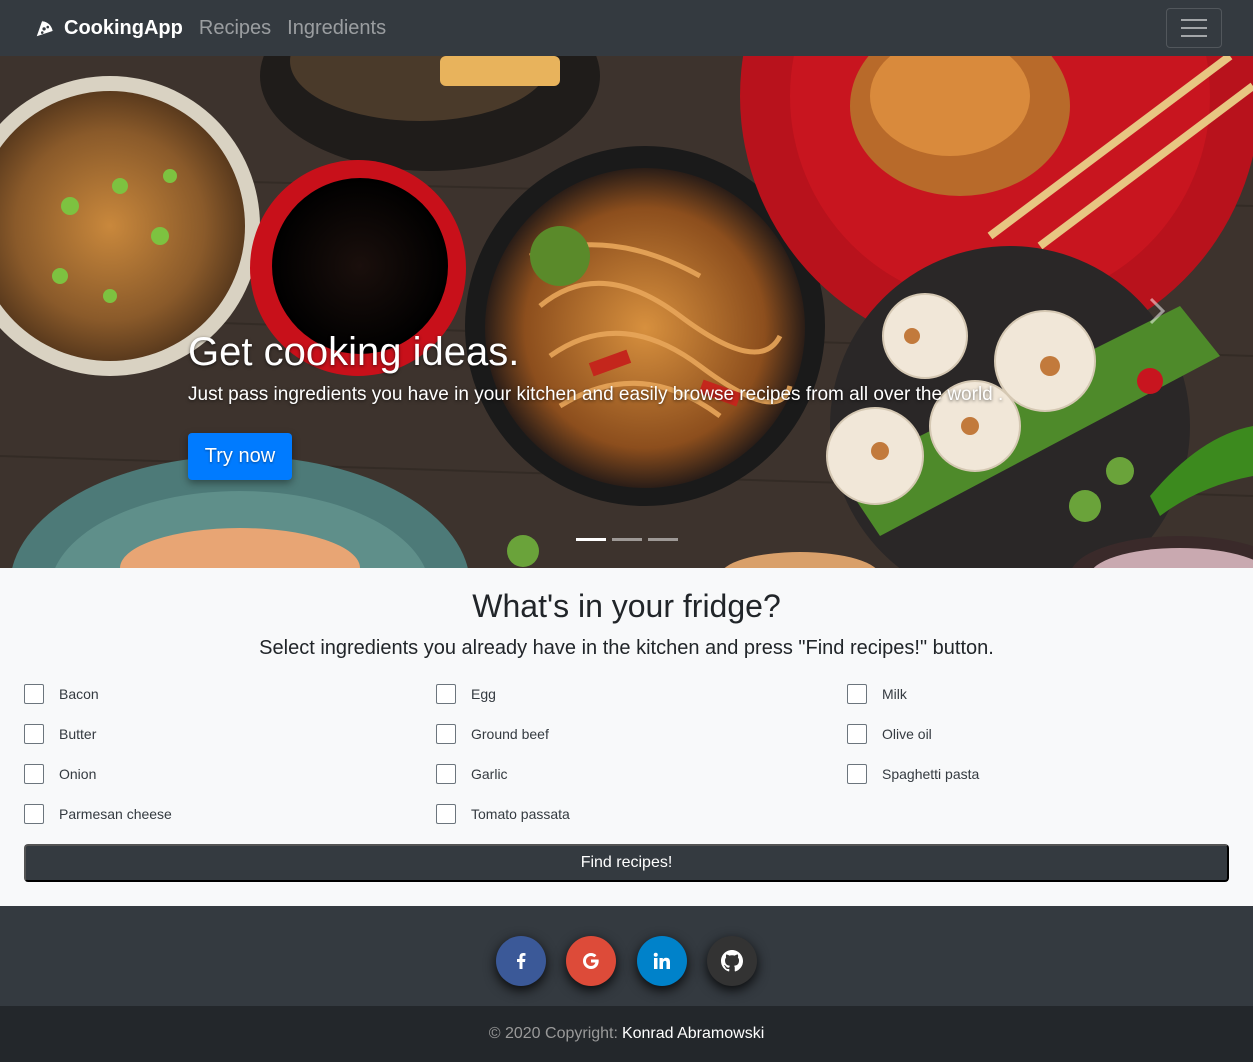 Image resolution: width=1253 pixels, height=1062 pixels. Describe the element at coordinates (1194, 28) in the screenshot. I see `navbar-toggler-button` at that location.